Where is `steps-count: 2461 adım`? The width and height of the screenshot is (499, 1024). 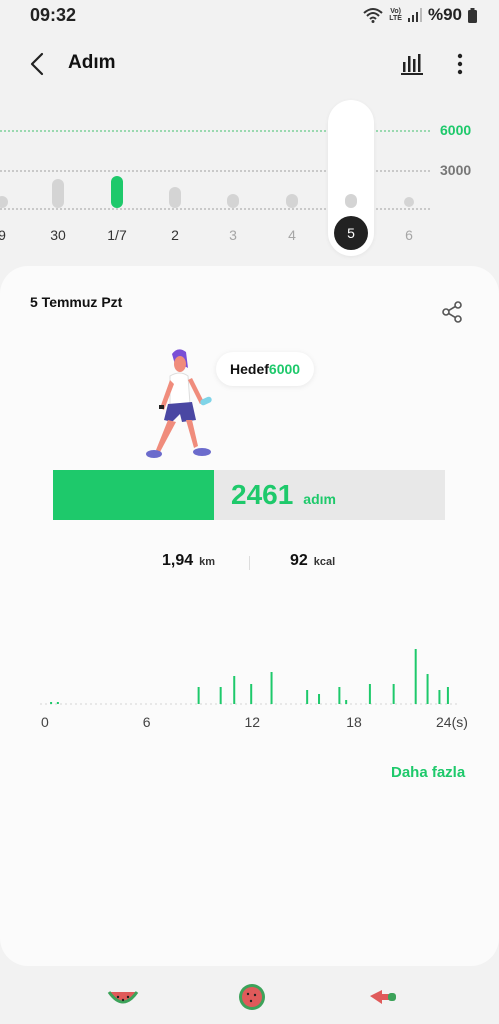
steps-count: 2461 adım is located at coordinates (283, 495).